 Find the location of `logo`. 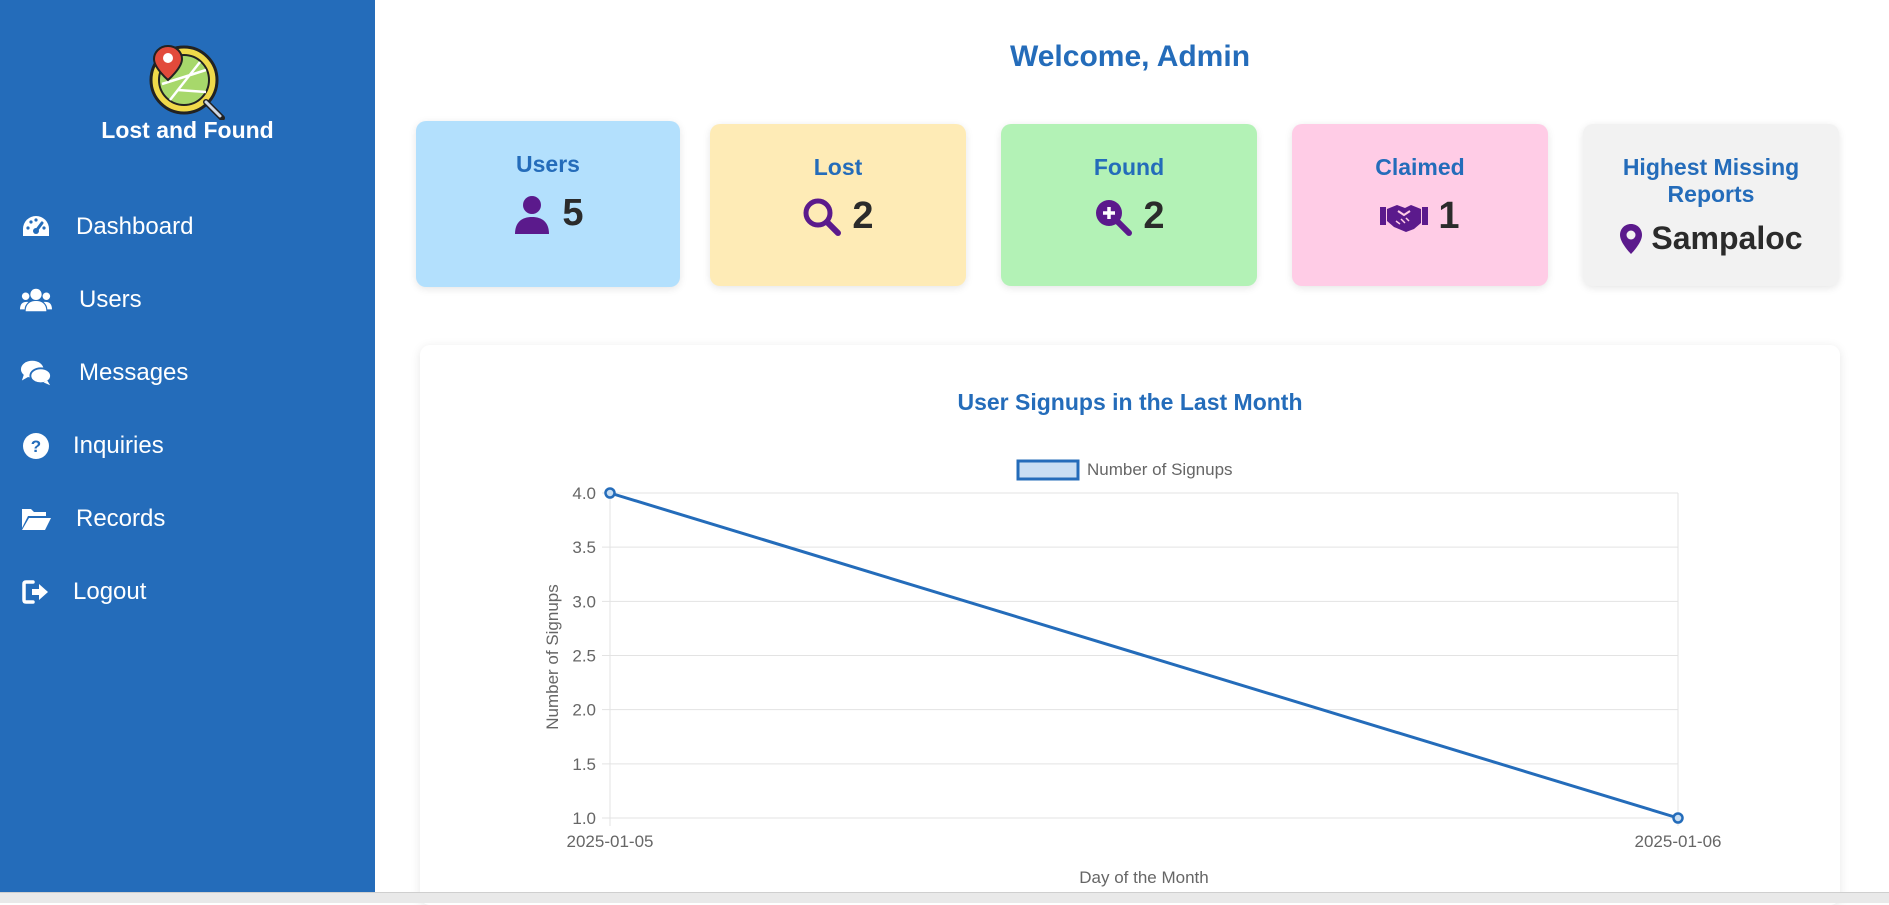

logo is located at coordinates (187, 82).